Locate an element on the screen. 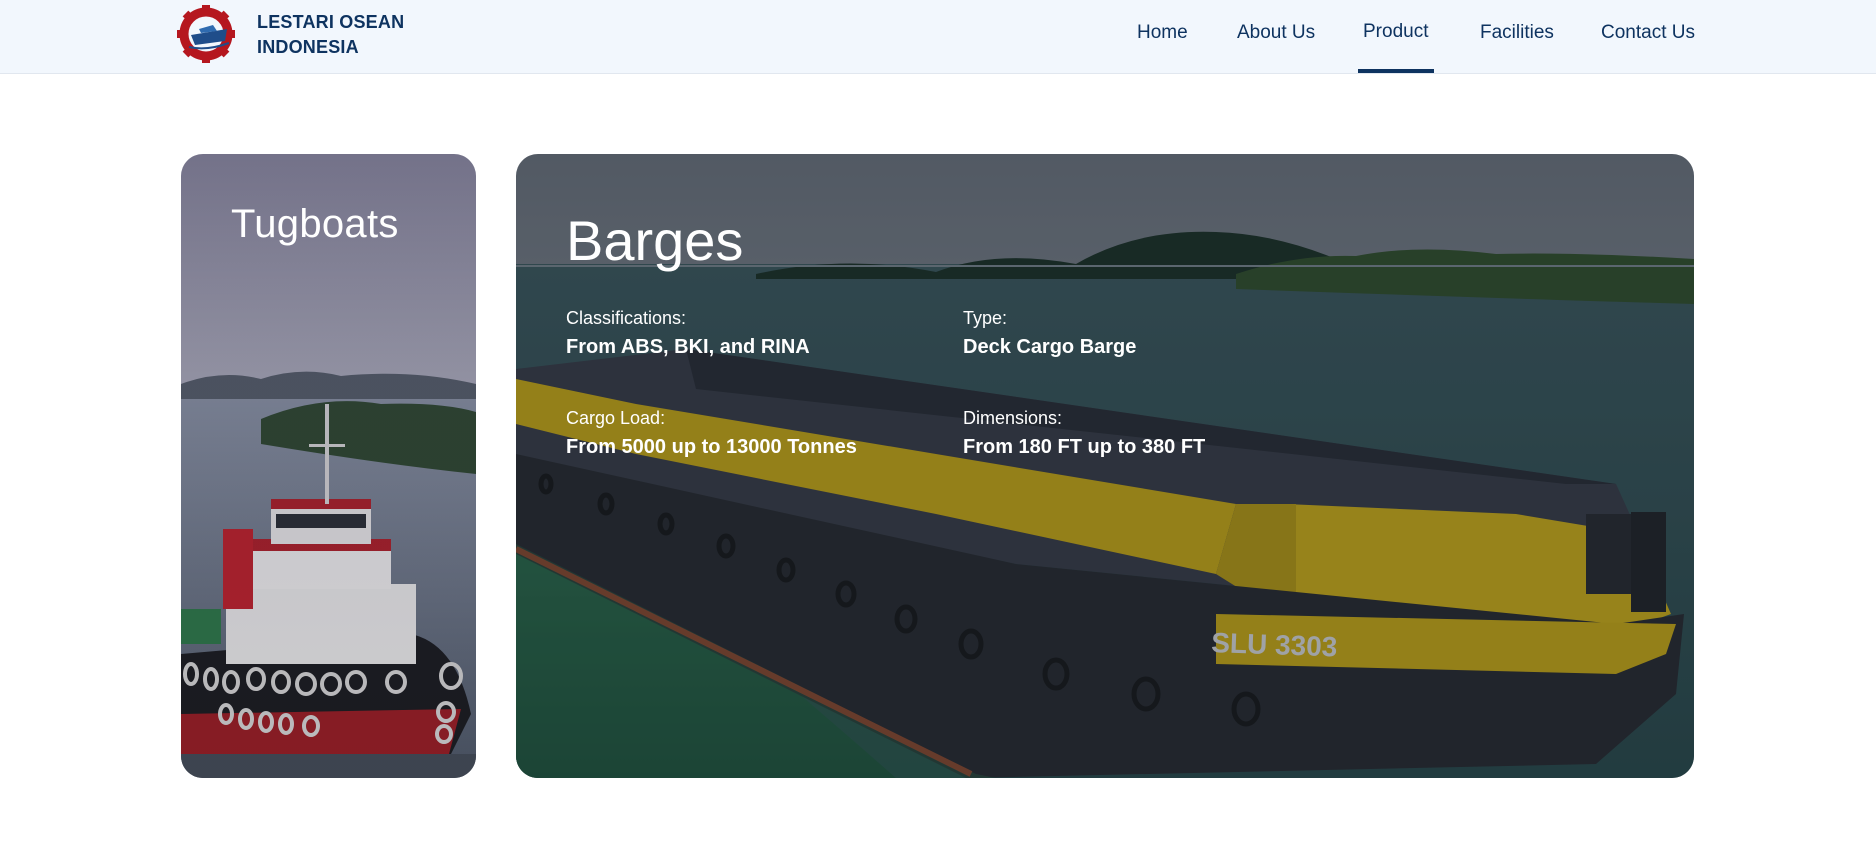 The image size is (1876, 868). spec-type: Type: Deck Cargo Barge is located at coordinates (1049, 334).